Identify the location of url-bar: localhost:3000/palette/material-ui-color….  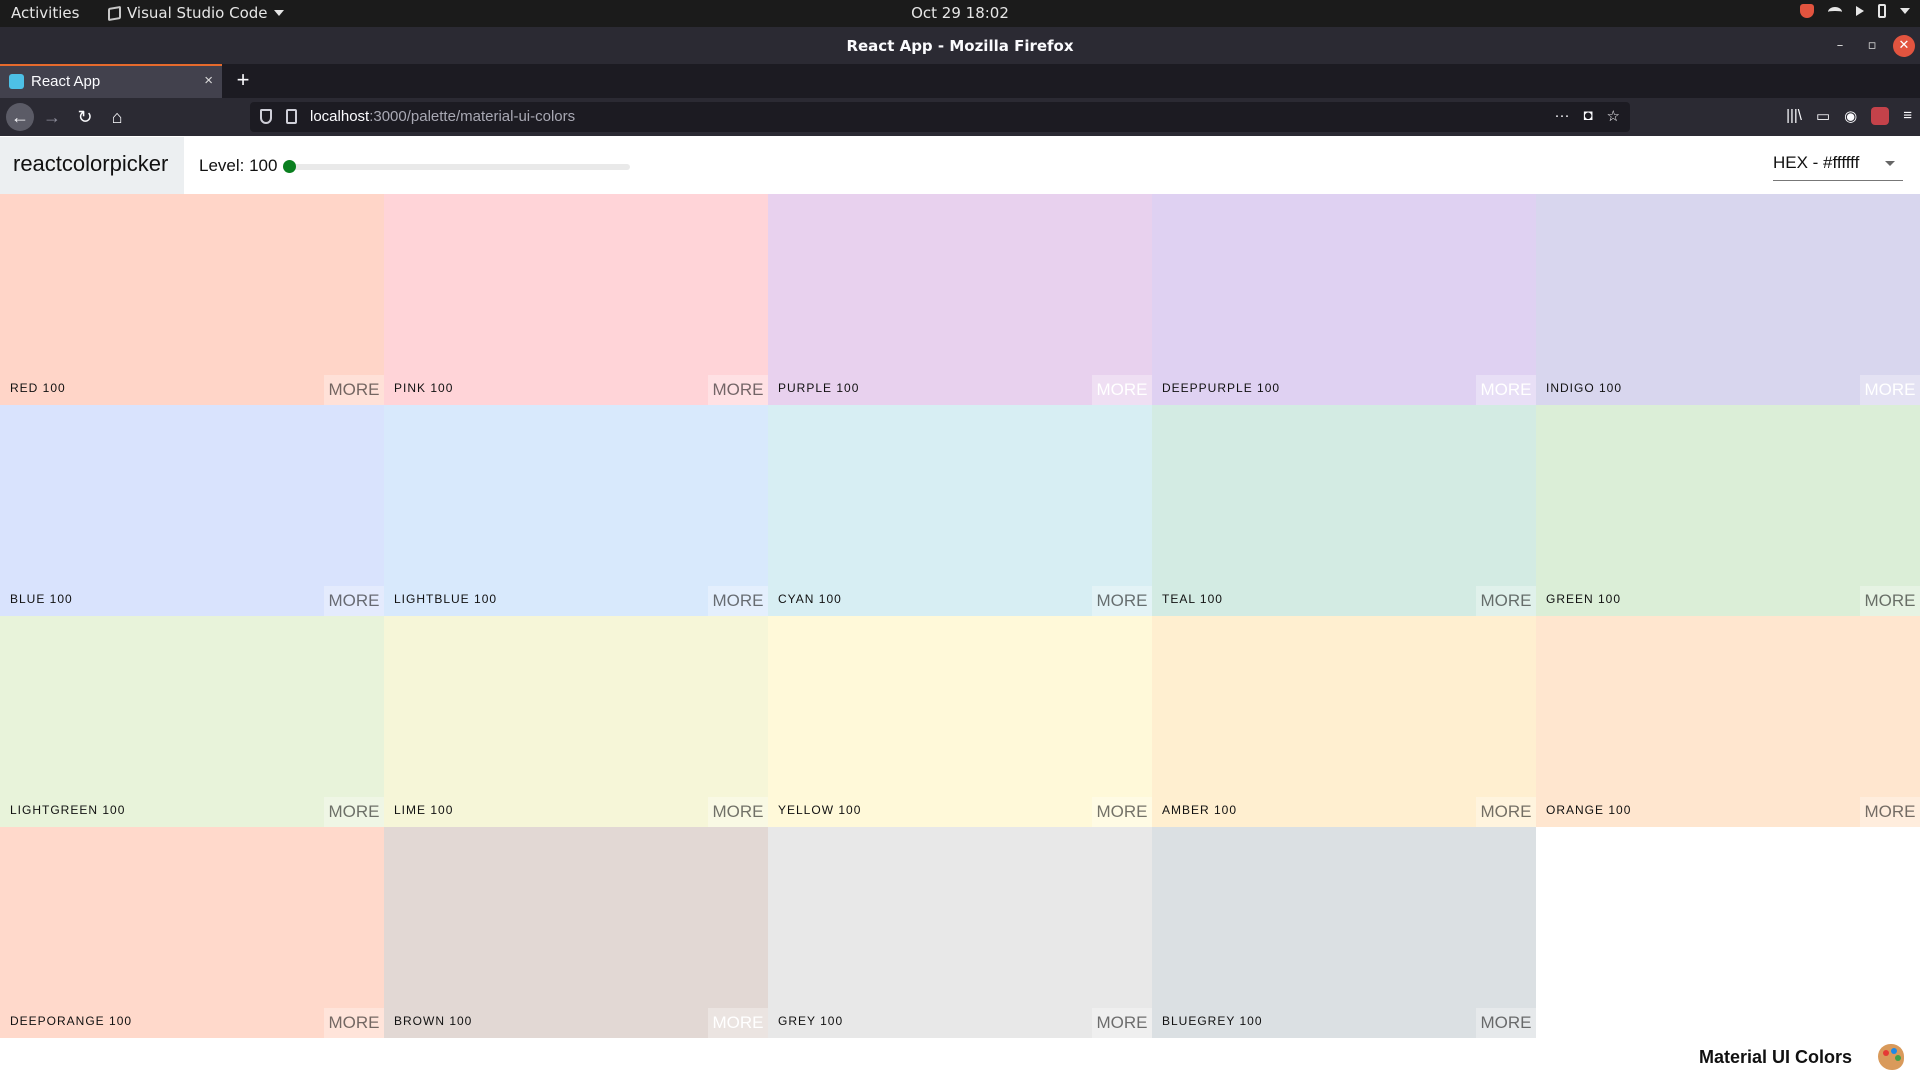
(940, 117).